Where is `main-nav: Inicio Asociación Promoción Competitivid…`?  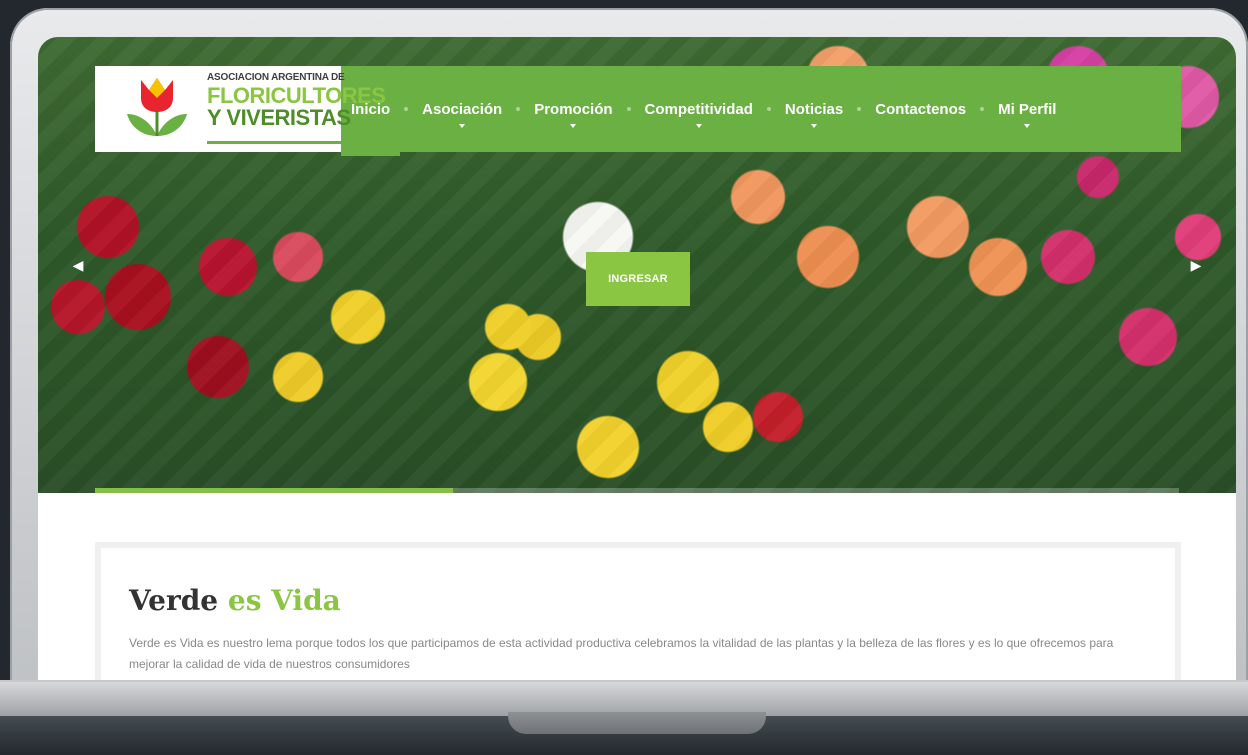
main-nav: Inicio Asociación Promoción Competitivid… is located at coordinates (761, 111).